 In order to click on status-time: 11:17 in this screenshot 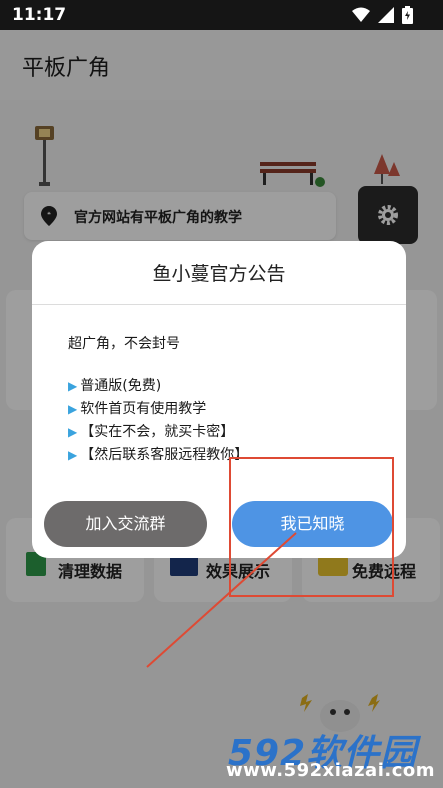, I will do `click(39, 15)`.